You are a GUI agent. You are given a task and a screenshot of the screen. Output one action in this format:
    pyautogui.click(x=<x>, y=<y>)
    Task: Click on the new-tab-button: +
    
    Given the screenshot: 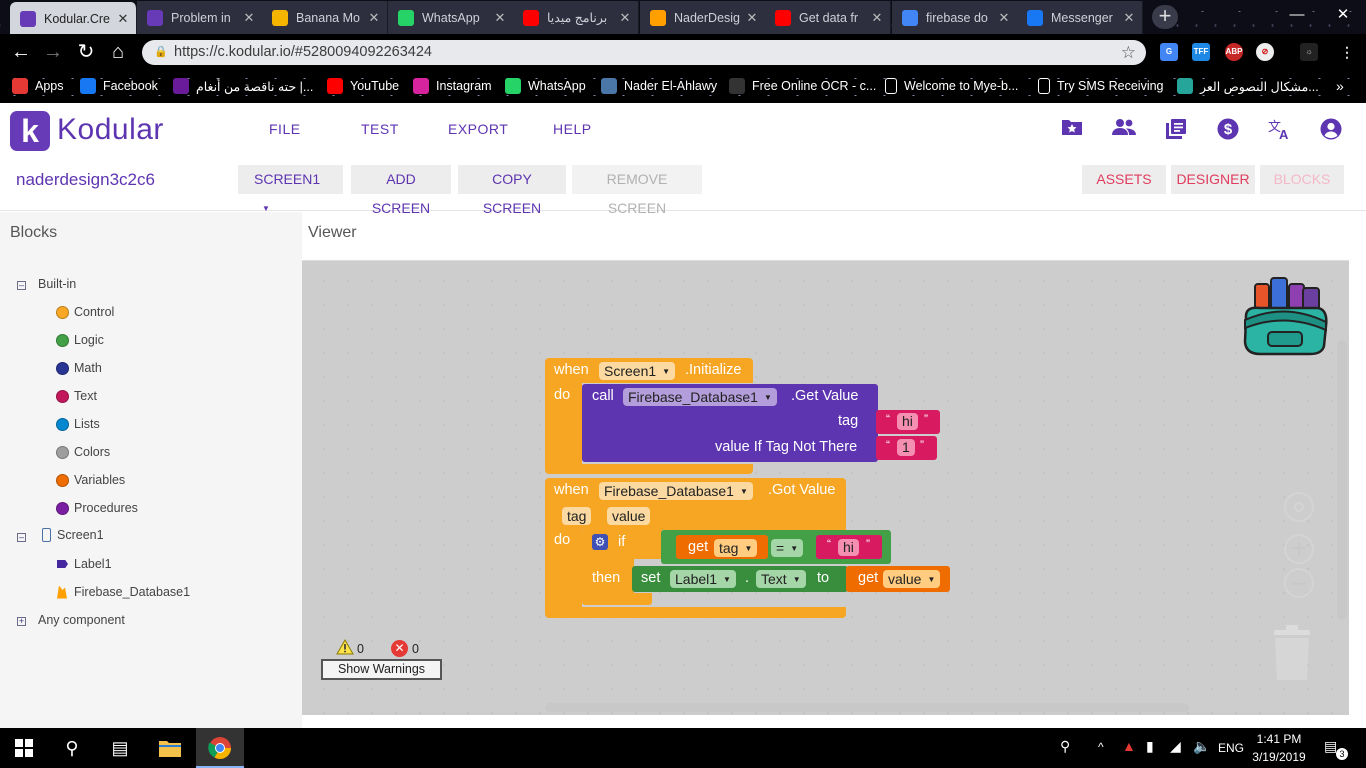 What is the action you would take?
    pyautogui.click(x=1165, y=17)
    